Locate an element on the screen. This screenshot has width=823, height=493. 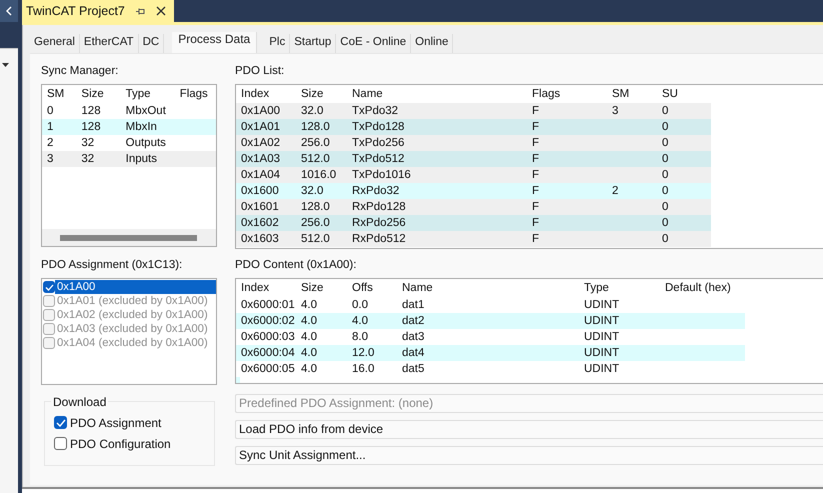
table-cell-text: 0x1A02 is located at coordinates (261, 143).